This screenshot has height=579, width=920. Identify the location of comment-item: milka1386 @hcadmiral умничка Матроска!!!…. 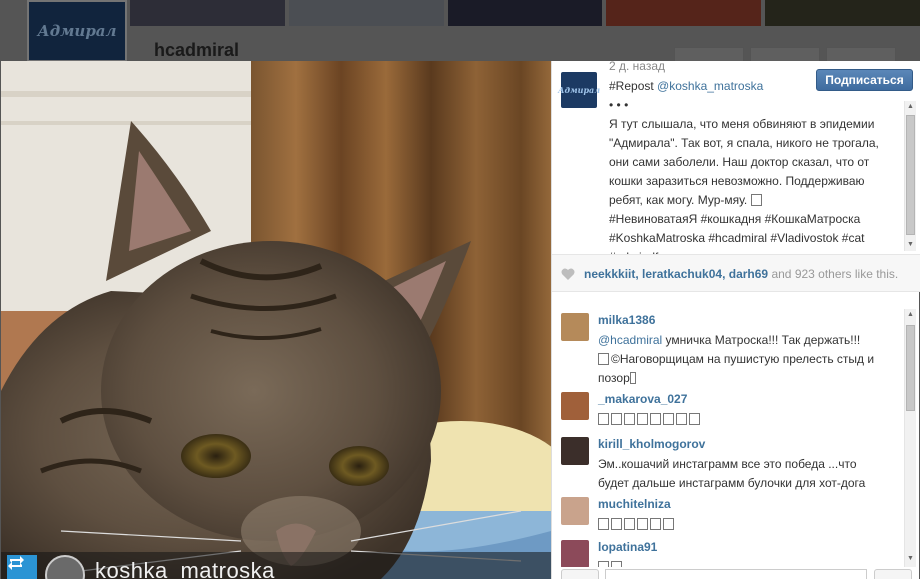
(731, 349).